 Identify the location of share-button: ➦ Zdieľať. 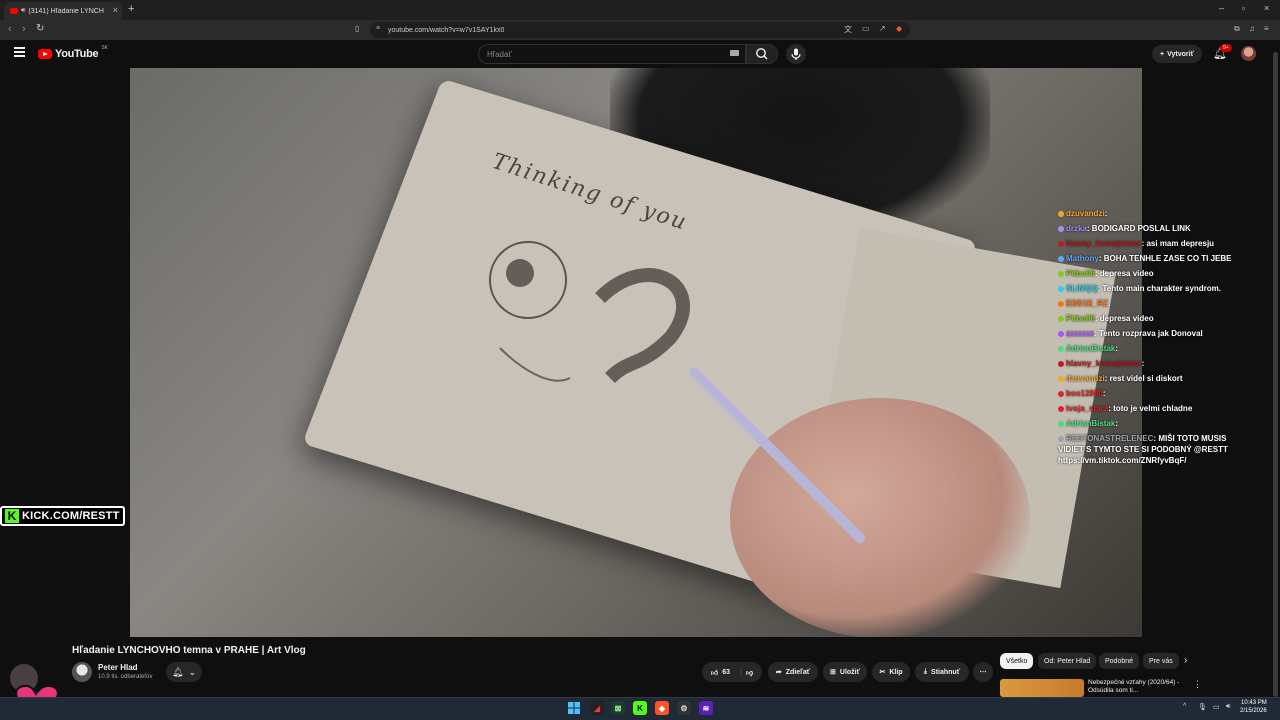
(793, 672).